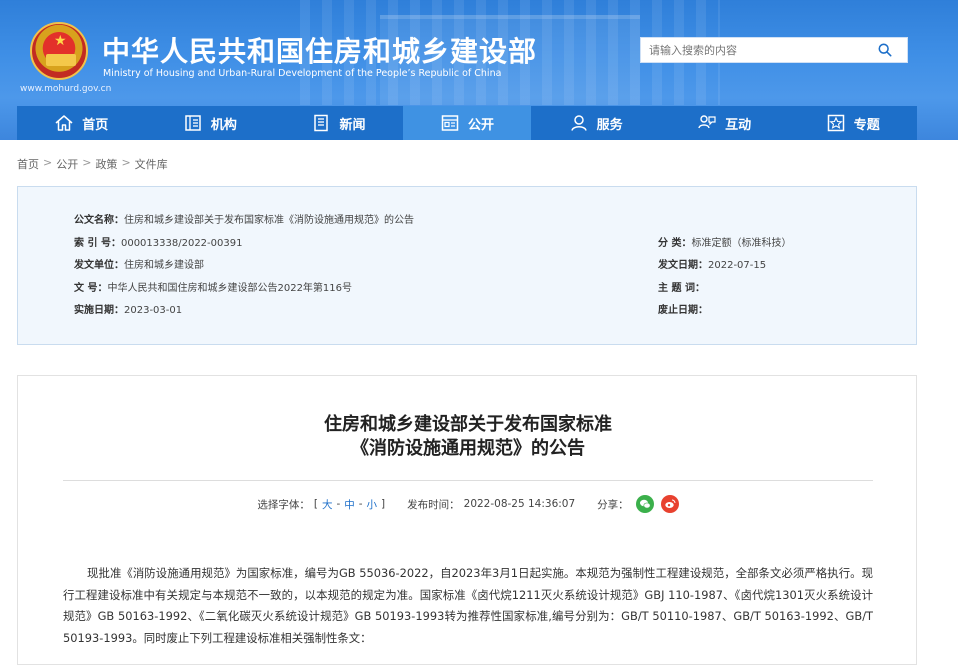 The height and width of the screenshot is (665, 958). I want to click on info-value: 中华人民共和国住房和城乡建设部公告2022年第116号, so click(230, 288).